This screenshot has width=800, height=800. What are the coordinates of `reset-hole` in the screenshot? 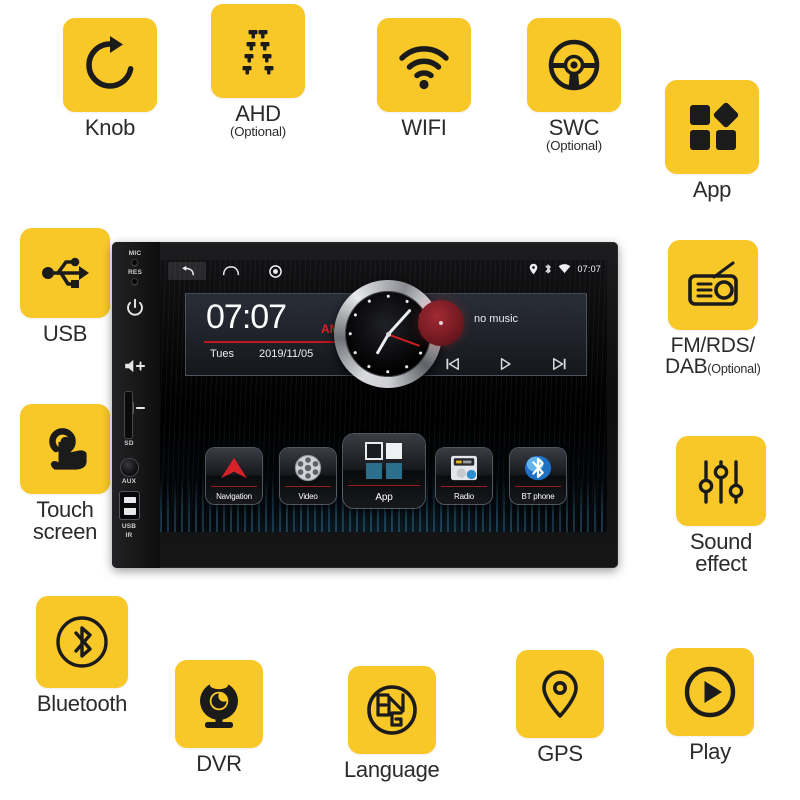 It's located at (134, 281).